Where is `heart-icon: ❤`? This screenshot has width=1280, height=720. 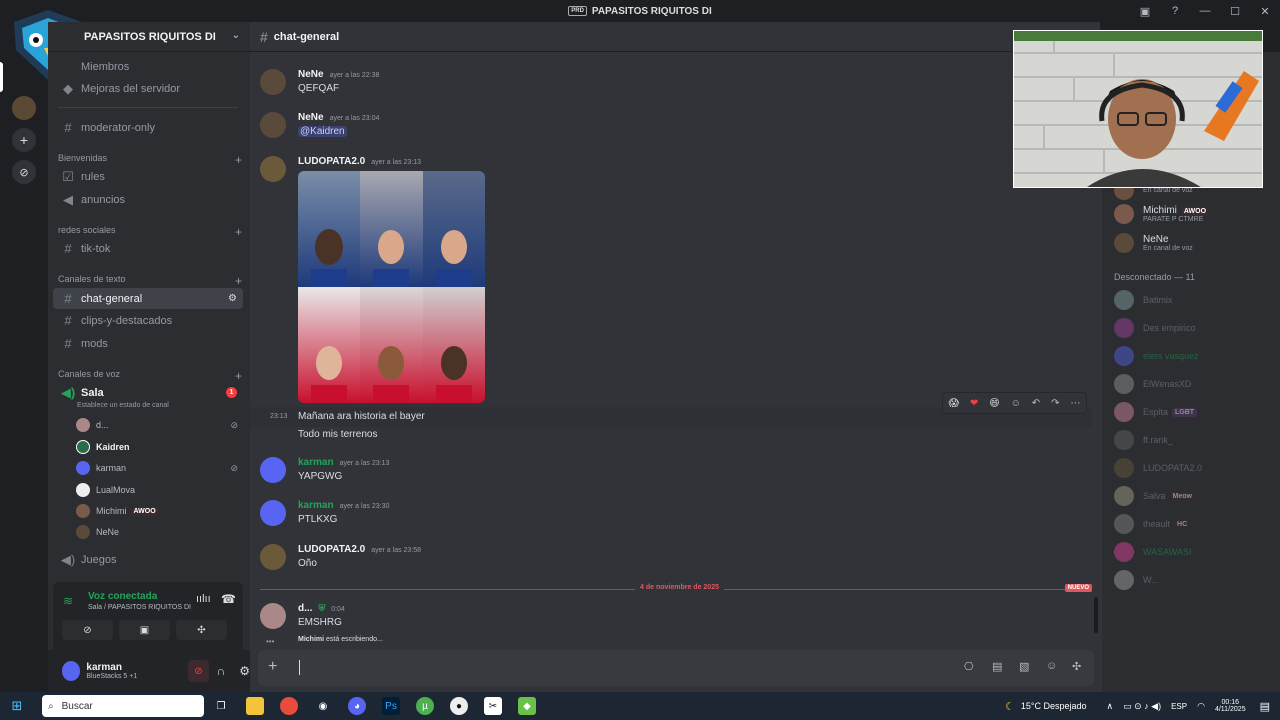
heart-icon: ❤ is located at coordinates (974, 403).